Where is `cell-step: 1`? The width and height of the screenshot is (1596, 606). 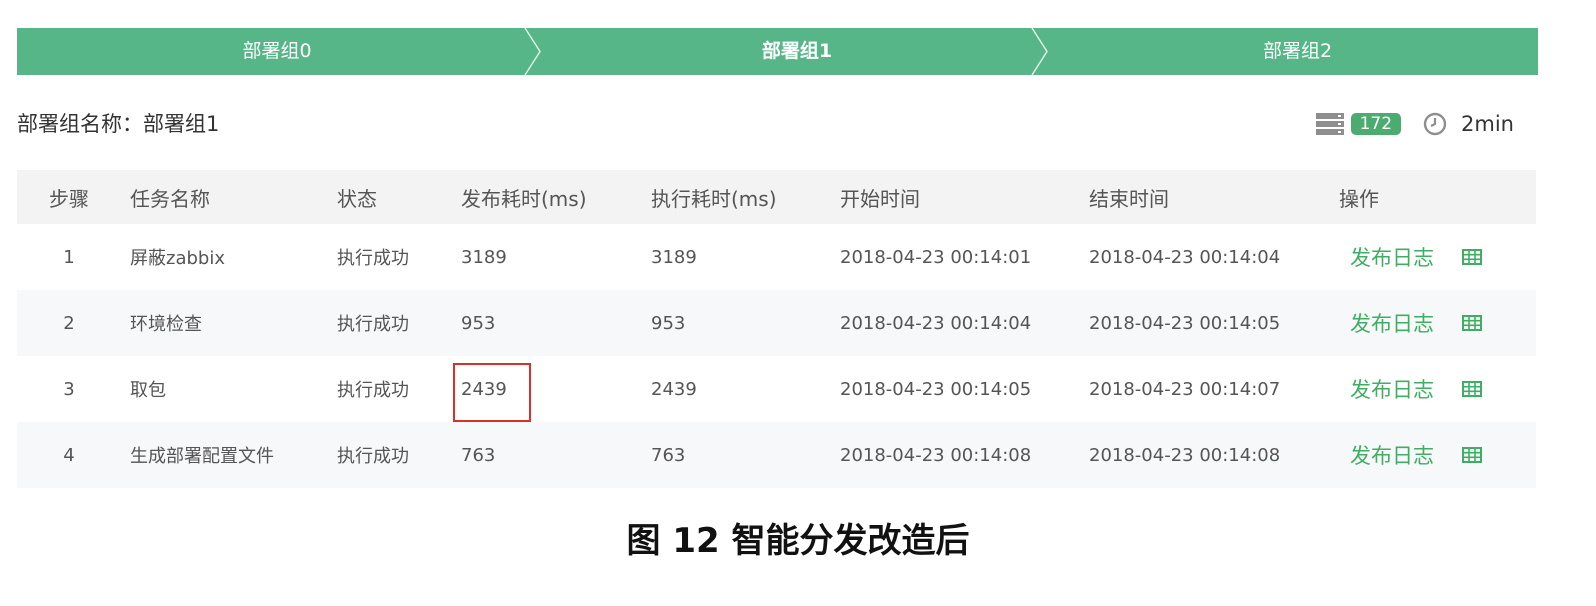
cell-step: 1 is located at coordinates (69, 257).